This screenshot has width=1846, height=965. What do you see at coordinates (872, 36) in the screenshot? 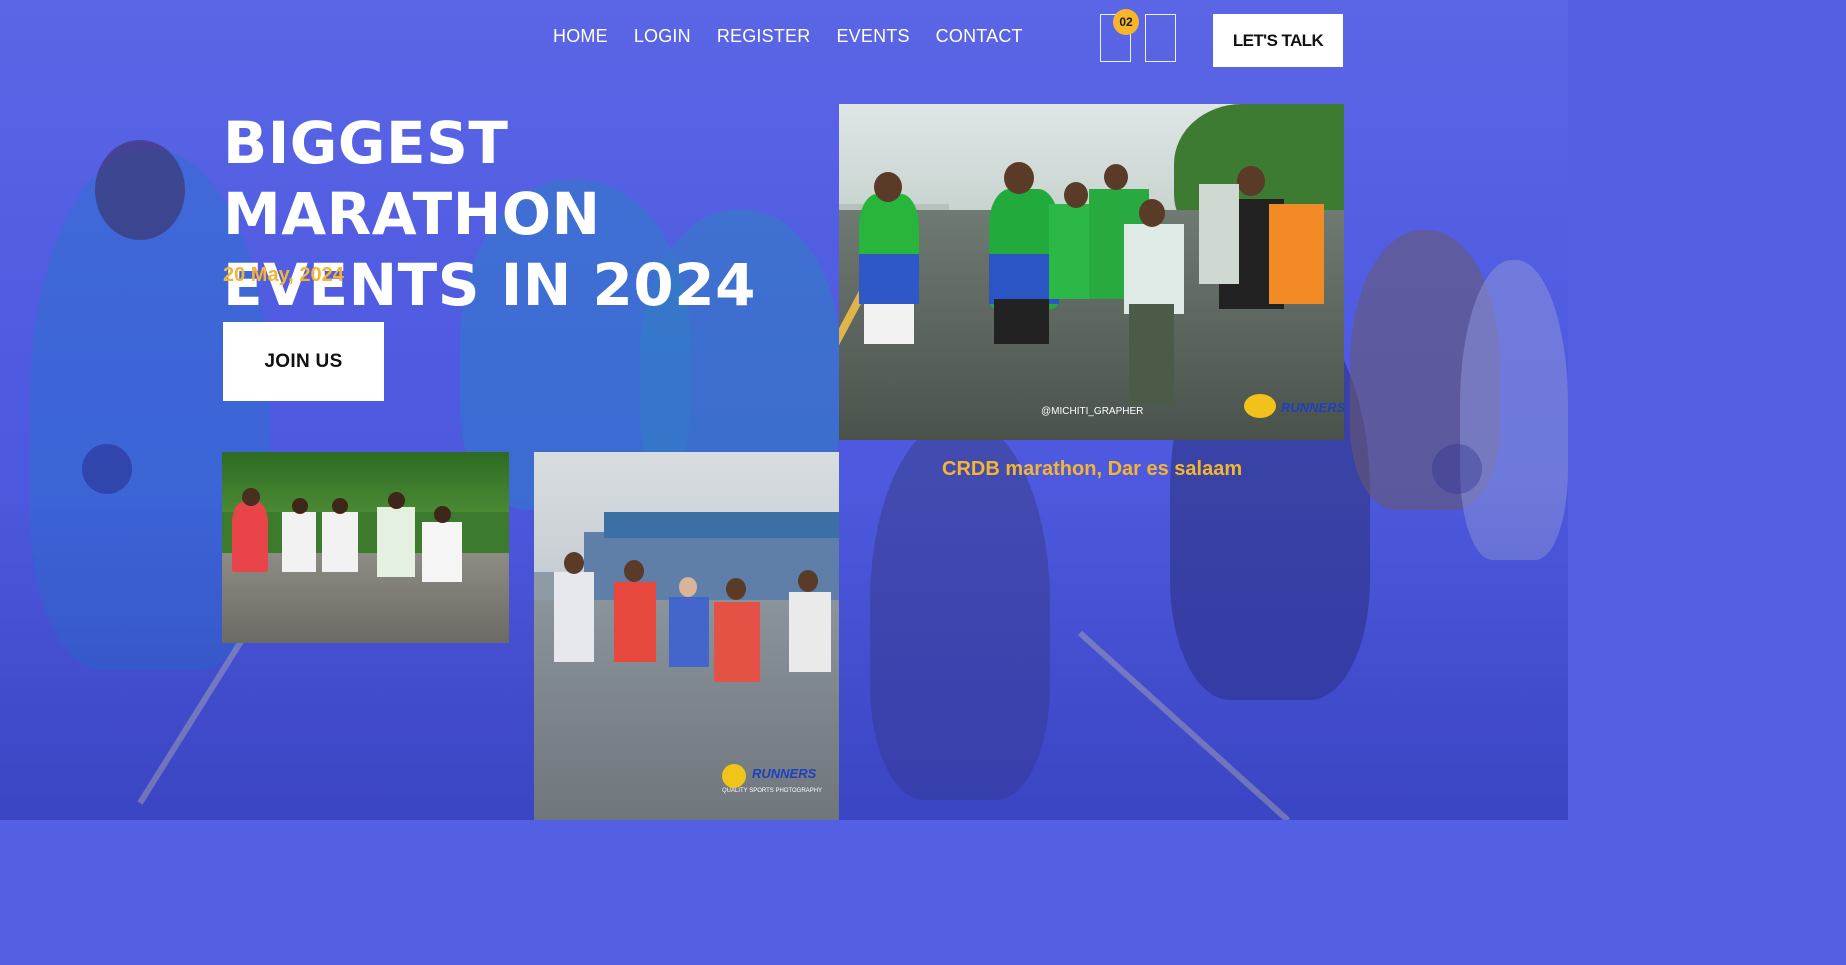
I see `nav-events: EVENTS` at bounding box center [872, 36].